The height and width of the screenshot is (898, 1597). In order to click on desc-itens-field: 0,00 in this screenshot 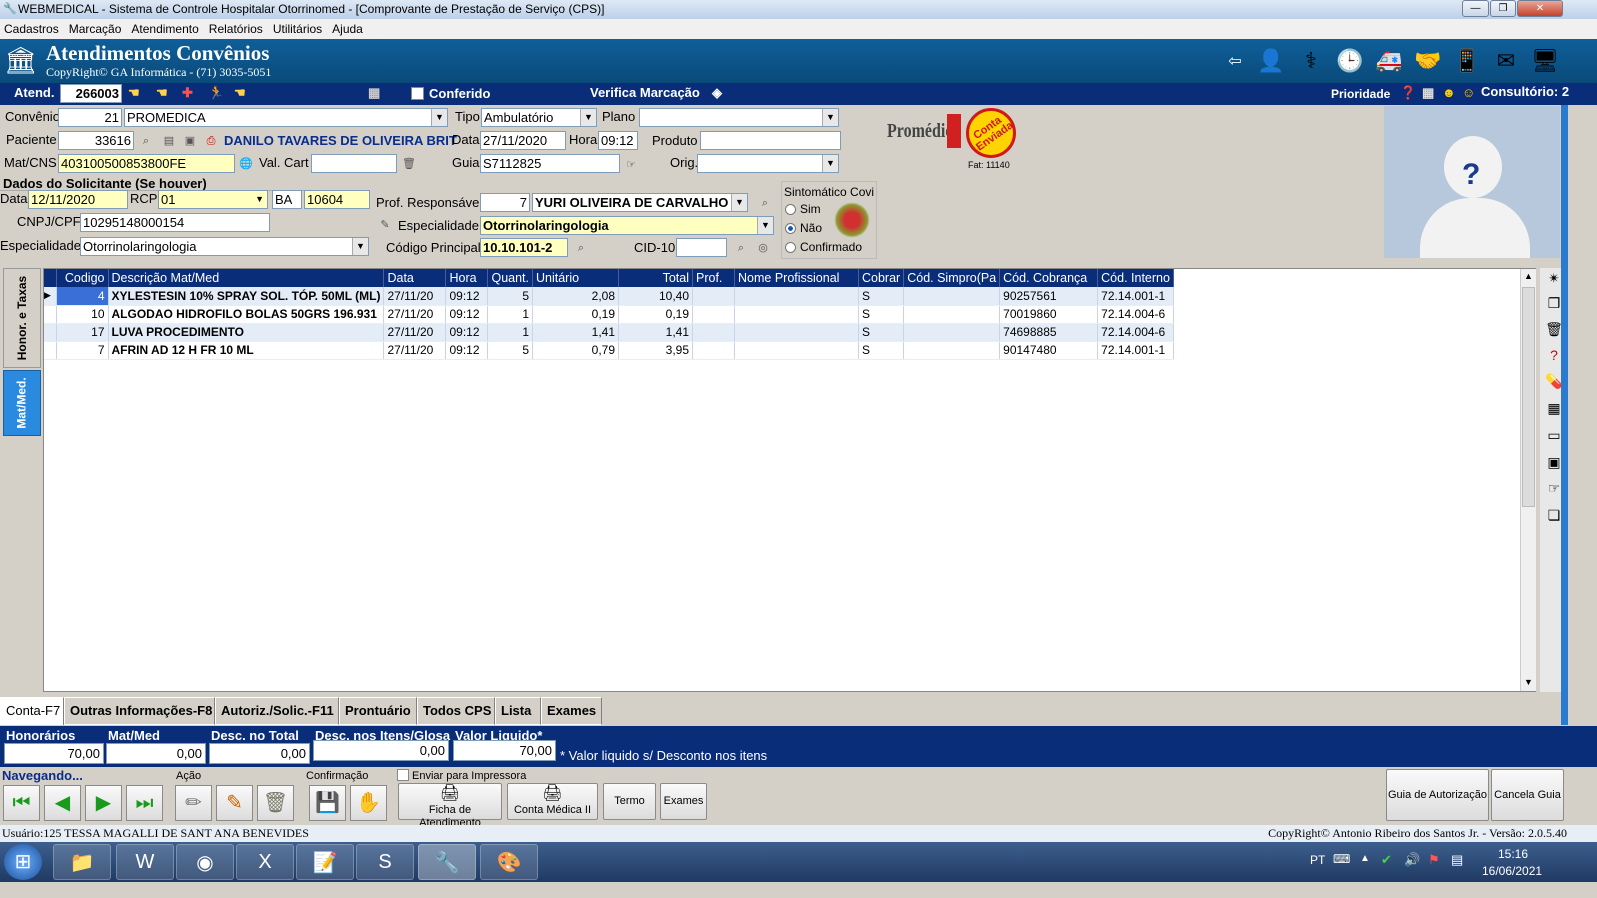, I will do `click(381, 750)`.